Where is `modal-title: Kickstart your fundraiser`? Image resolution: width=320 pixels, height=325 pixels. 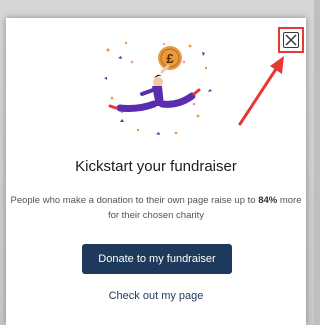
modal-title: Kickstart your fundraiser is located at coordinates (156, 166).